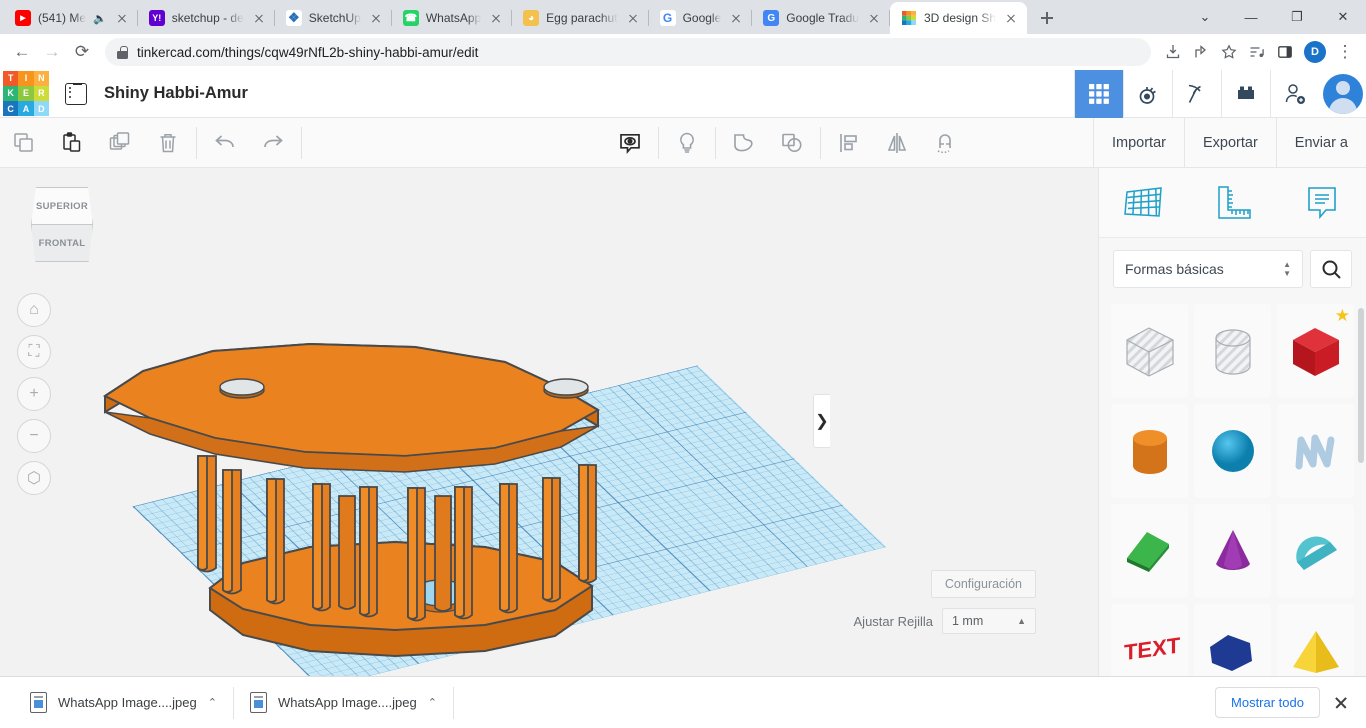 The width and height of the screenshot is (1366, 728). I want to click on send-to-button: Enviar a, so click(1321, 143).